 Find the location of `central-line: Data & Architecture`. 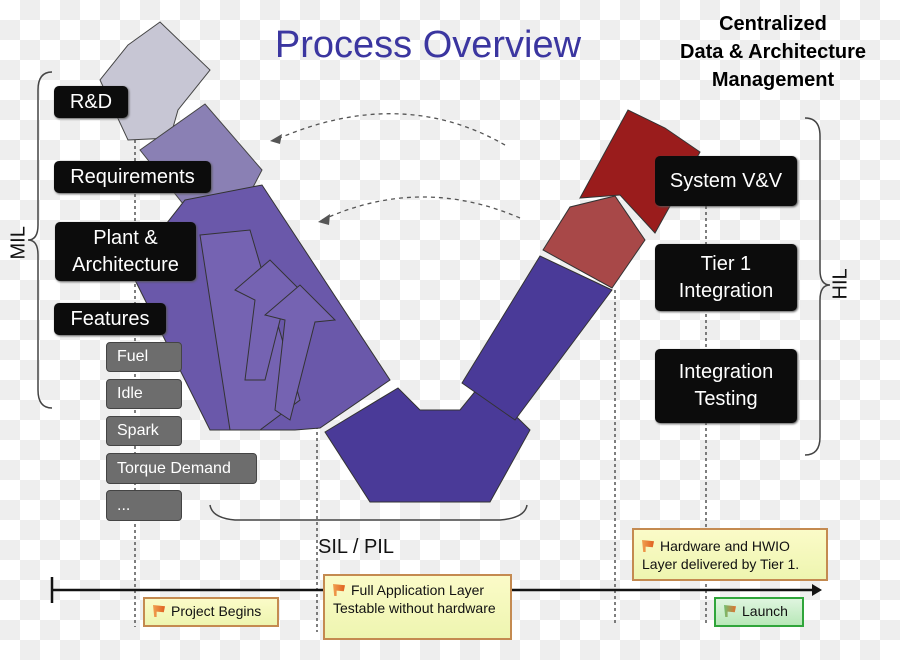

central-line: Data & Architecture is located at coordinates (773, 52).